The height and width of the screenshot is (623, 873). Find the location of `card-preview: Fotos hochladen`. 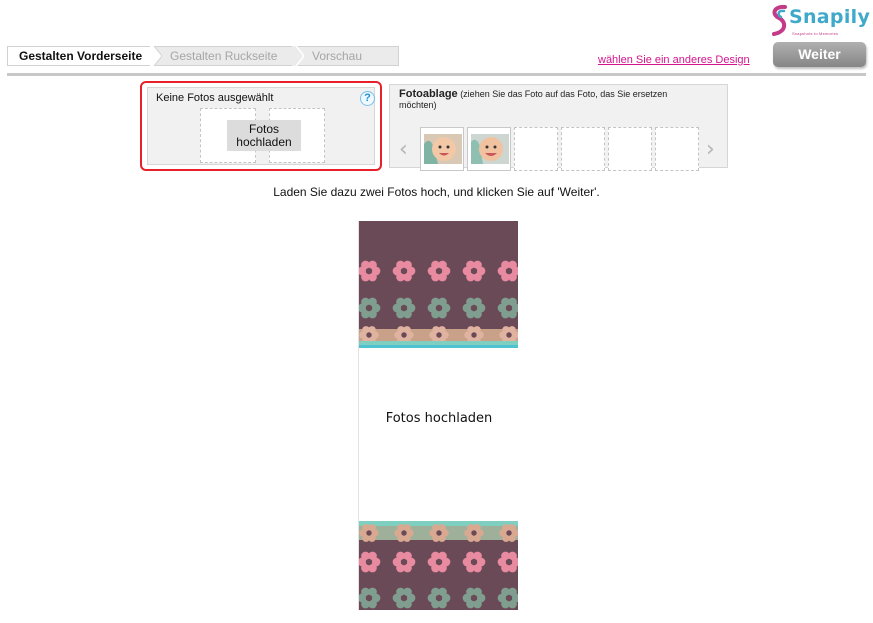

card-preview: Fotos hochladen is located at coordinates (438, 415).